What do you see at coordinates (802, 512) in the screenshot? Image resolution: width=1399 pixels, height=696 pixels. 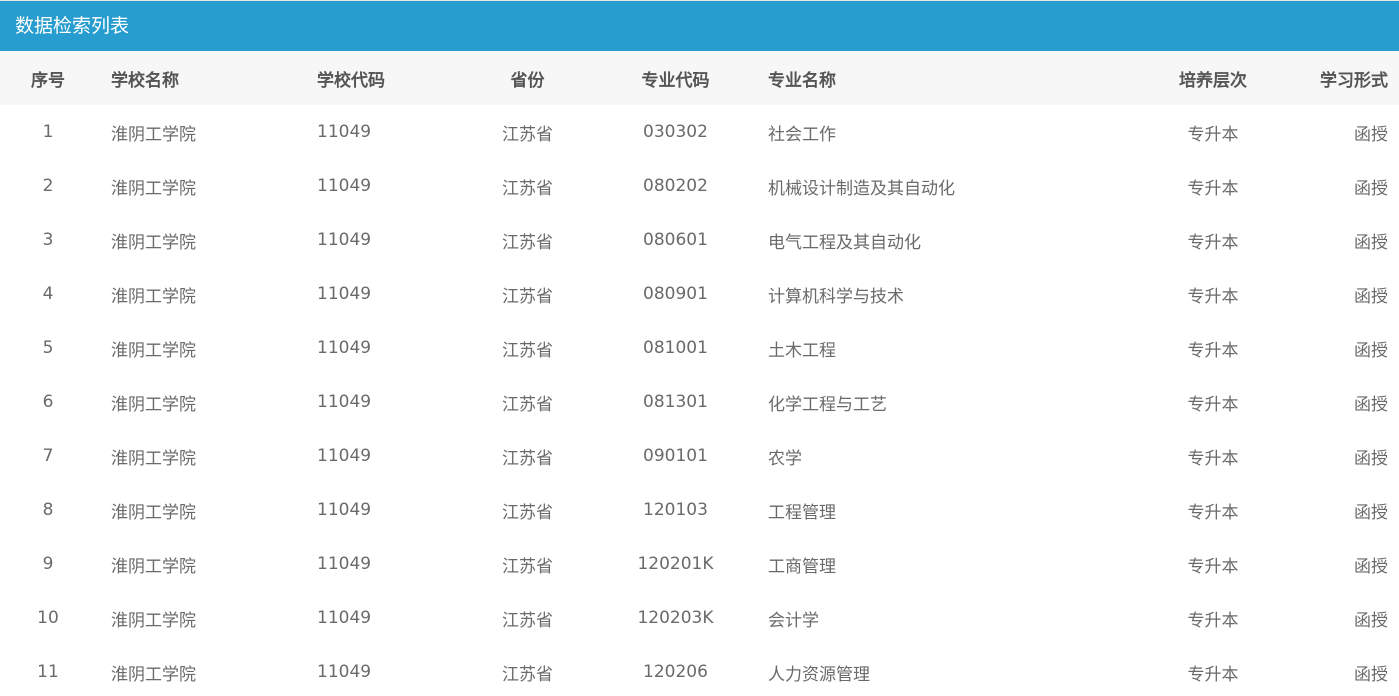 I see `cell-major-name: 工程管理` at bounding box center [802, 512].